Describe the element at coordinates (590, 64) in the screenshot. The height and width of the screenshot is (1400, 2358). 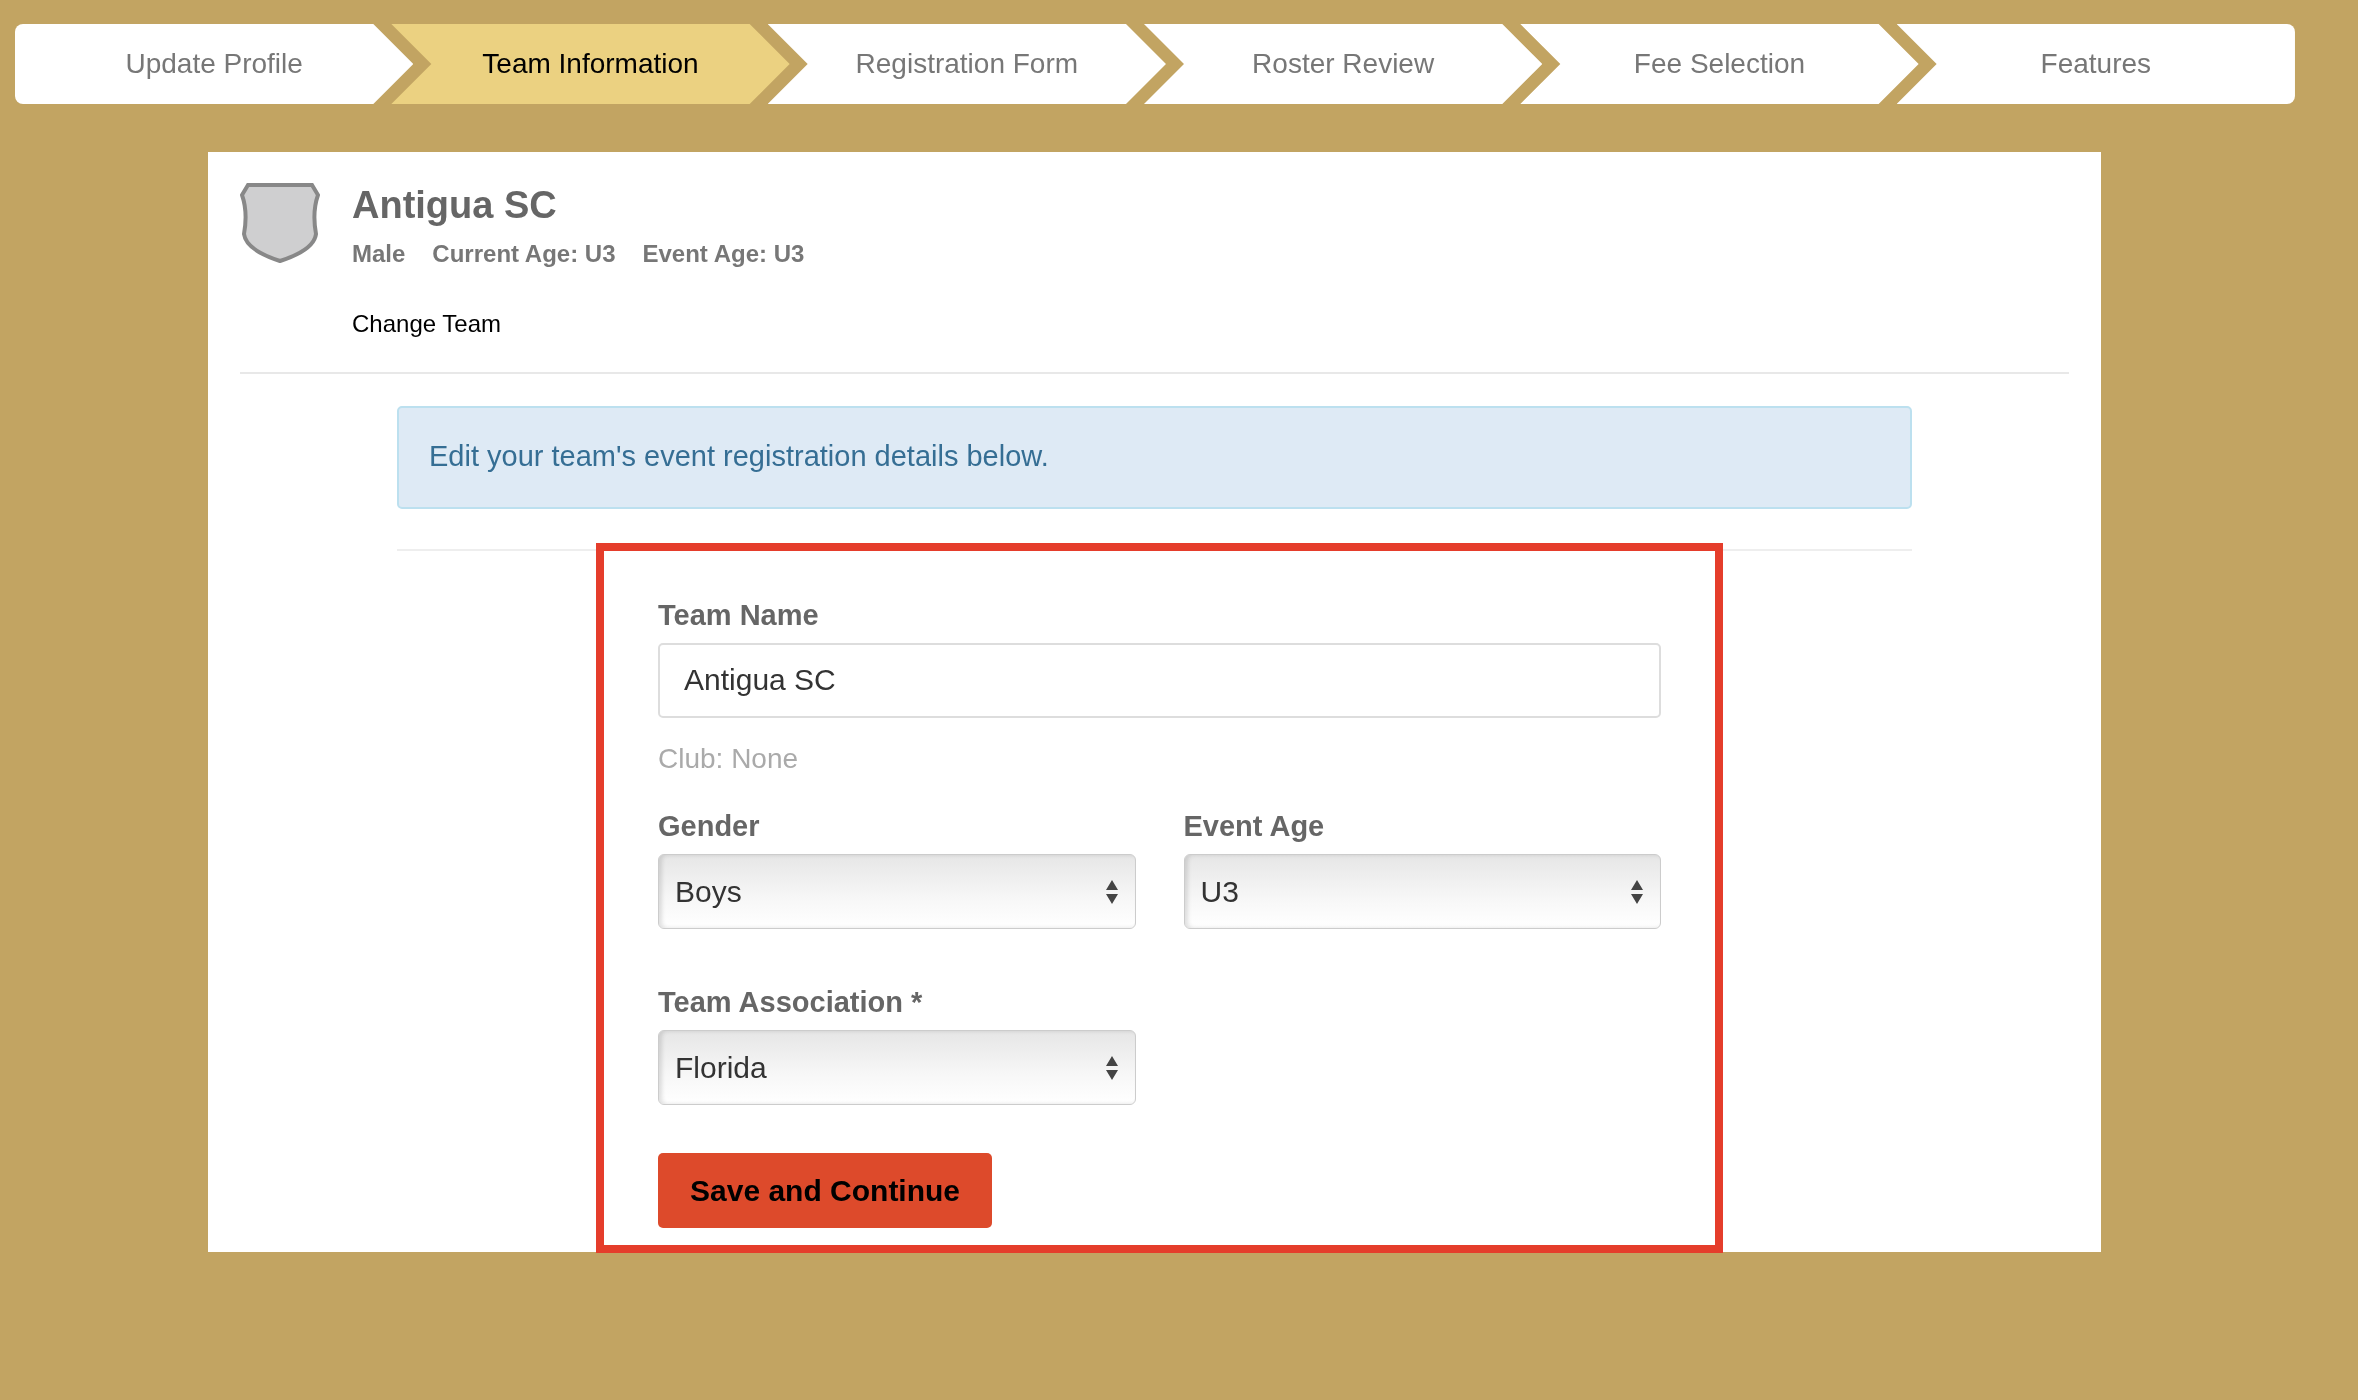
I see `step-tab: Team Information` at that location.